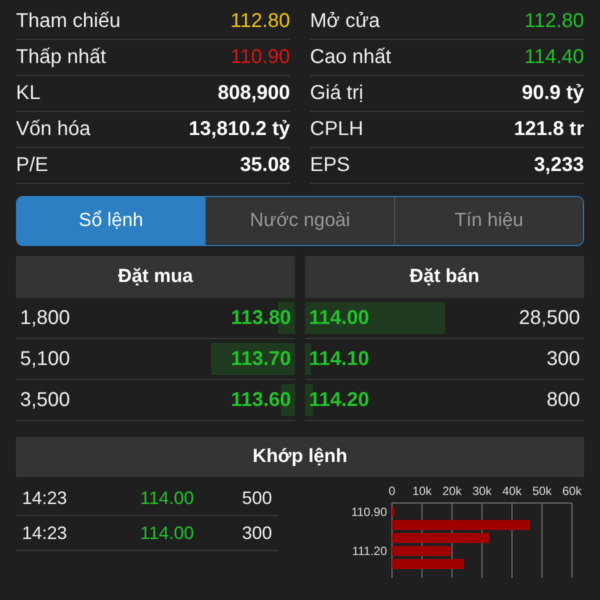  Describe the element at coordinates (339, 359) in the screenshot. I see `sell-price: 114.10` at that location.